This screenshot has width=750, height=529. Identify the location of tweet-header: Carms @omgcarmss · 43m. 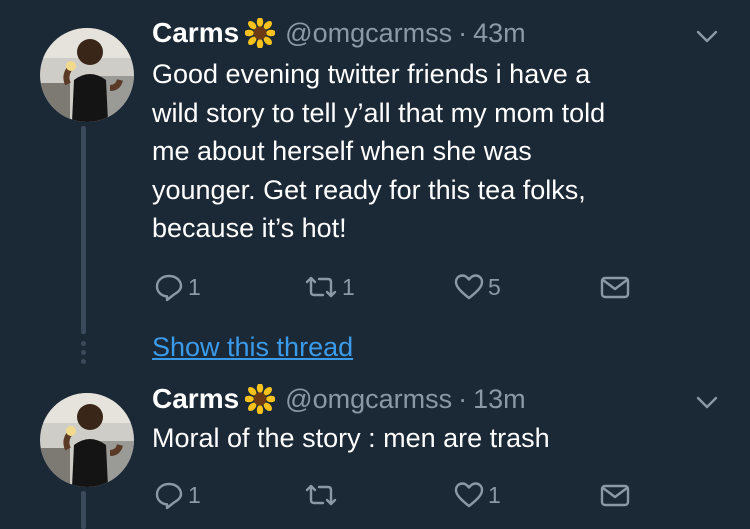
(339, 33).